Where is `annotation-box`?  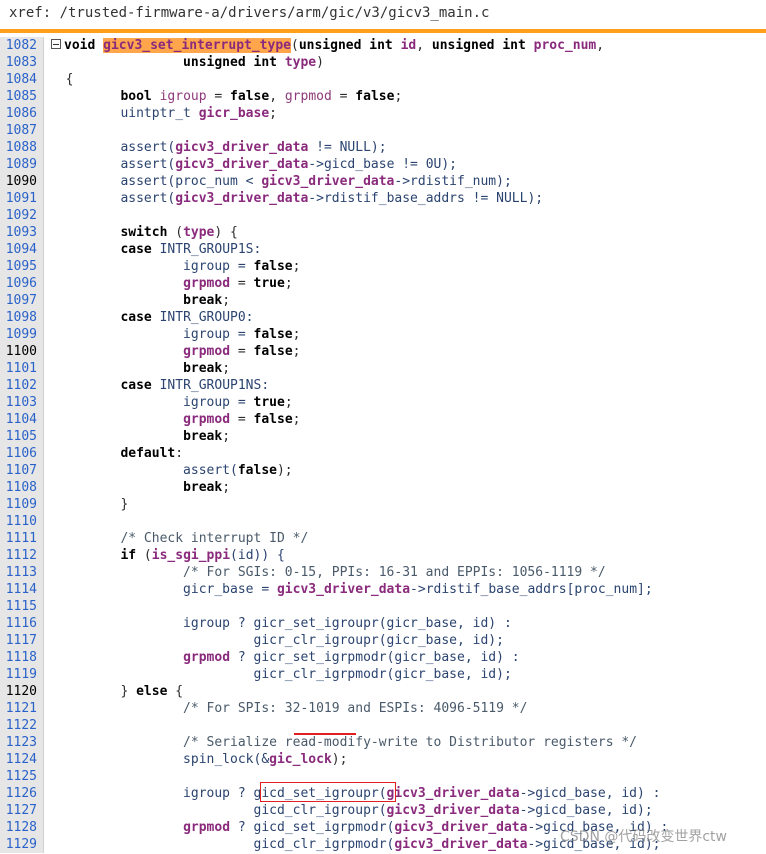 annotation-box is located at coordinates (328, 792).